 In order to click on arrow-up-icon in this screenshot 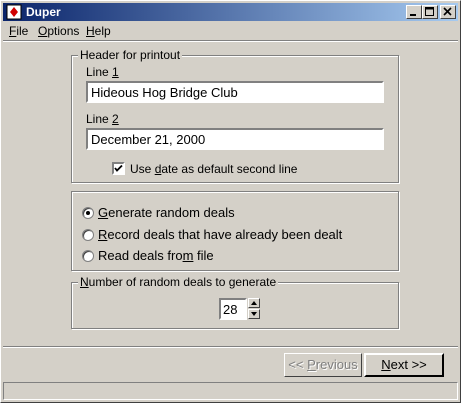, I will do `click(254, 303)`.